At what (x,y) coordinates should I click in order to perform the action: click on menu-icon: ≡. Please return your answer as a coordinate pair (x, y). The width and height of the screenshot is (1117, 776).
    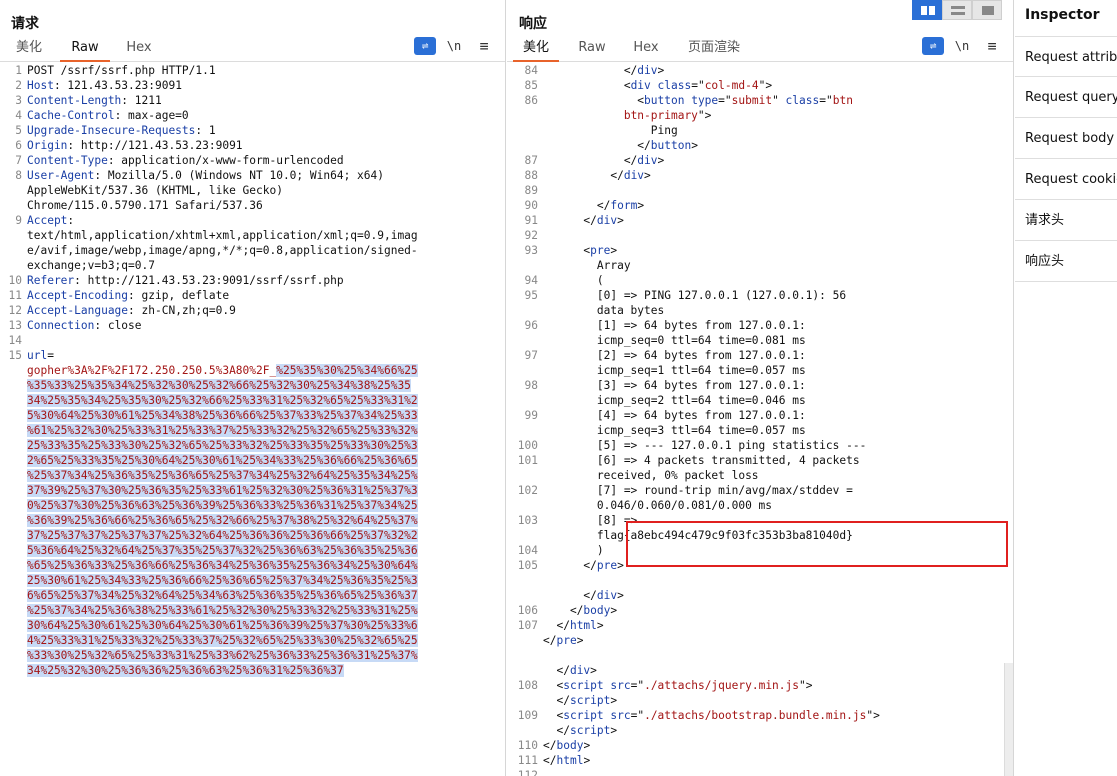
    Looking at the image, I should click on (484, 46).